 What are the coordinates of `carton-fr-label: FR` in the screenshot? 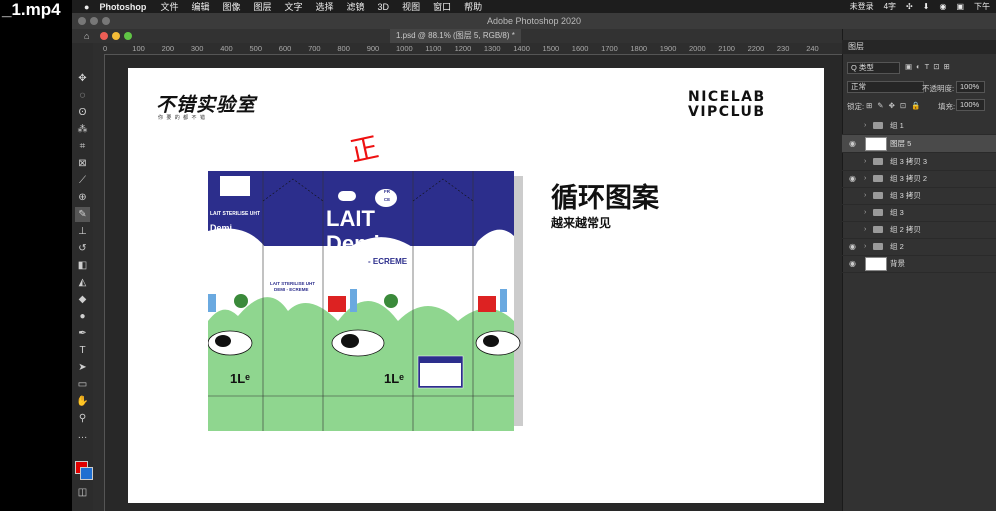 It's located at (387, 191).